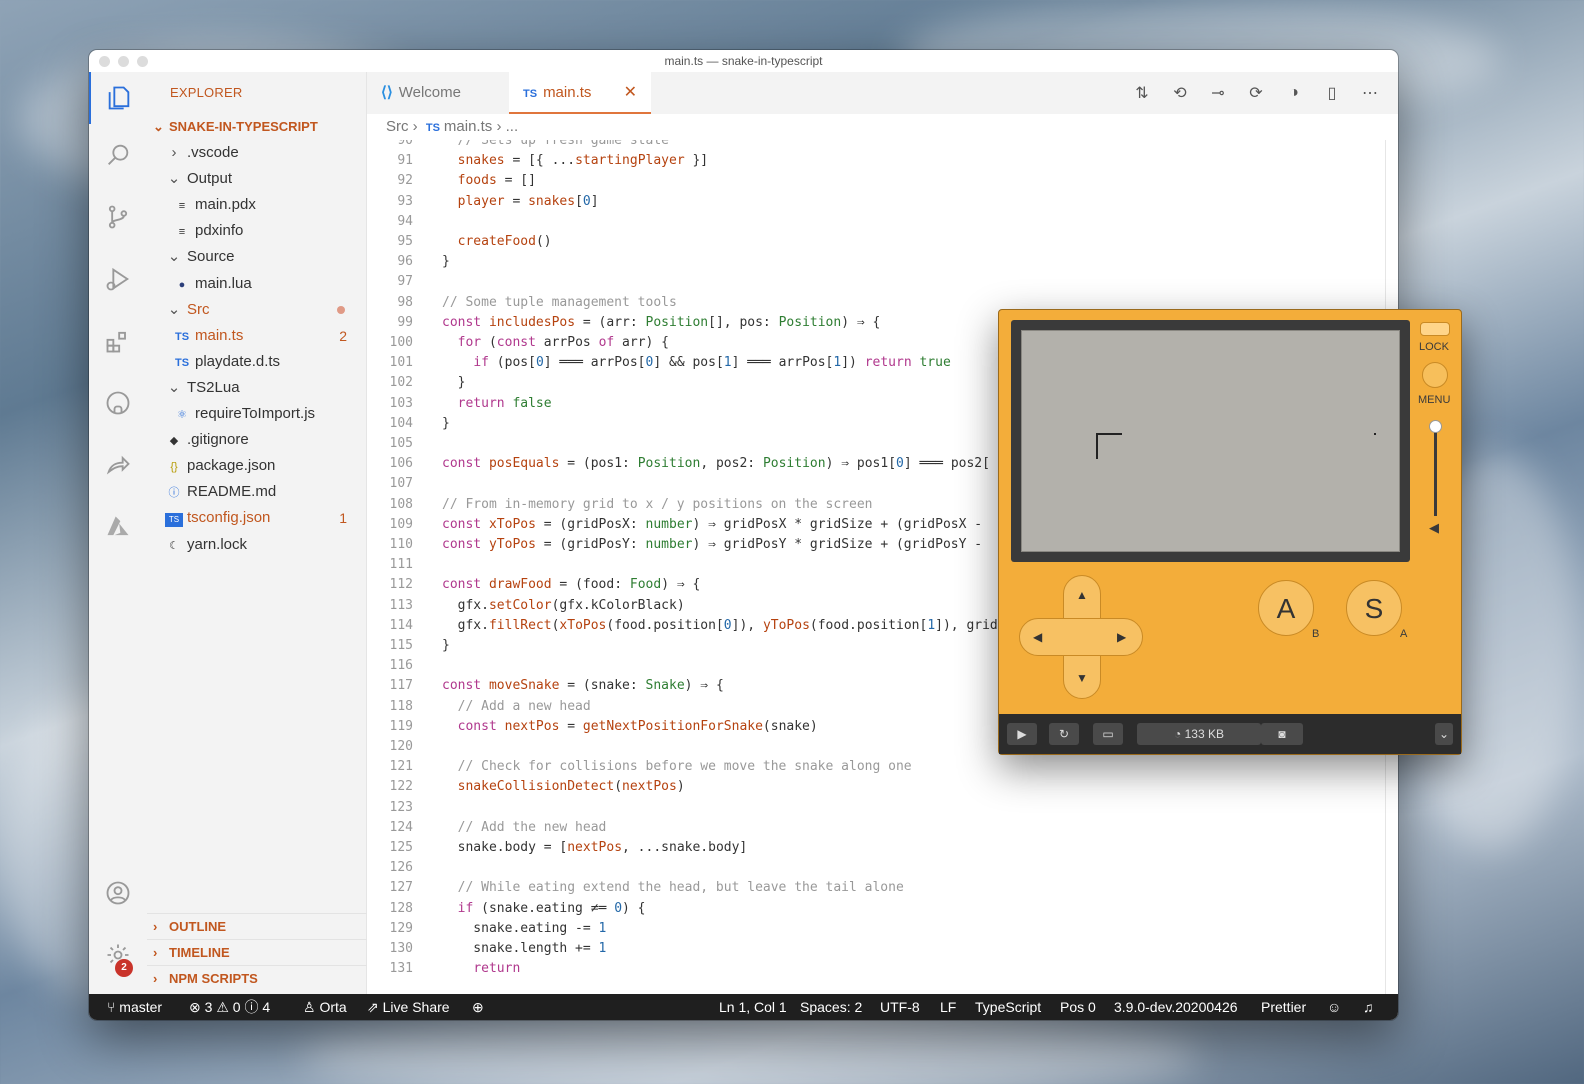 Image resolution: width=1584 pixels, height=1084 pixels. What do you see at coordinates (1008, 1007) in the screenshot?
I see `language-status: TypeScript` at bounding box center [1008, 1007].